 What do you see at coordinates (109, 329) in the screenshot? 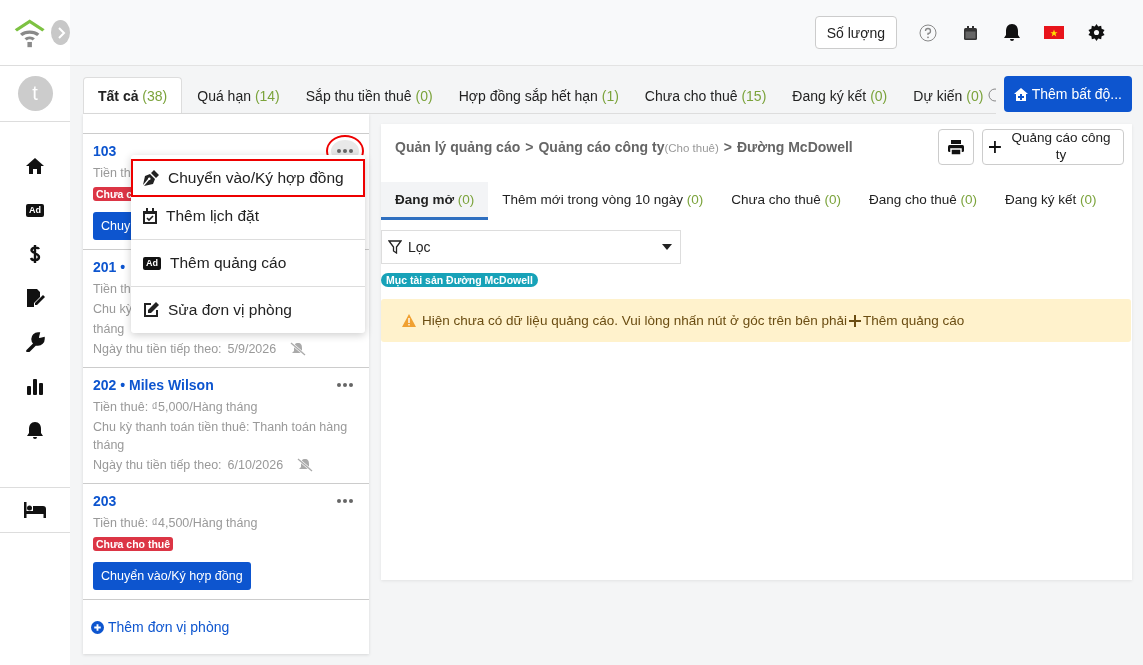
I see `unit-detail: tháng` at bounding box center [109, 329].